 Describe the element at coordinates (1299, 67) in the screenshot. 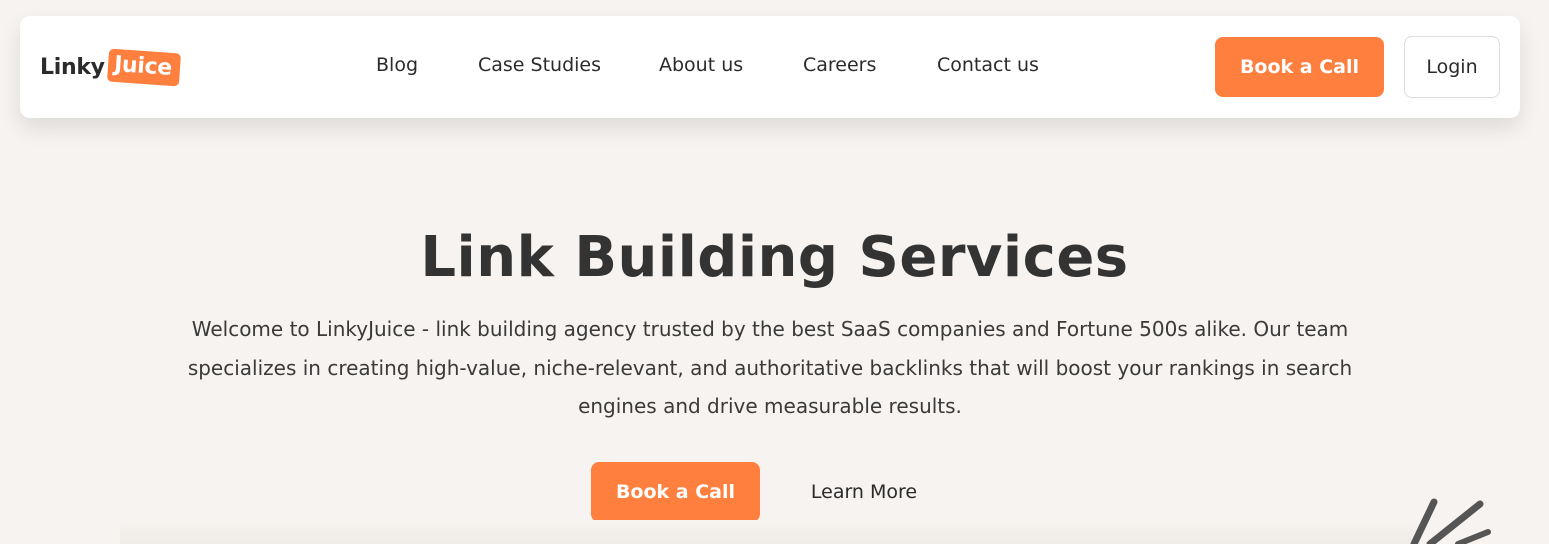

I see `nav-book-call-button: Book a Call` at that location.